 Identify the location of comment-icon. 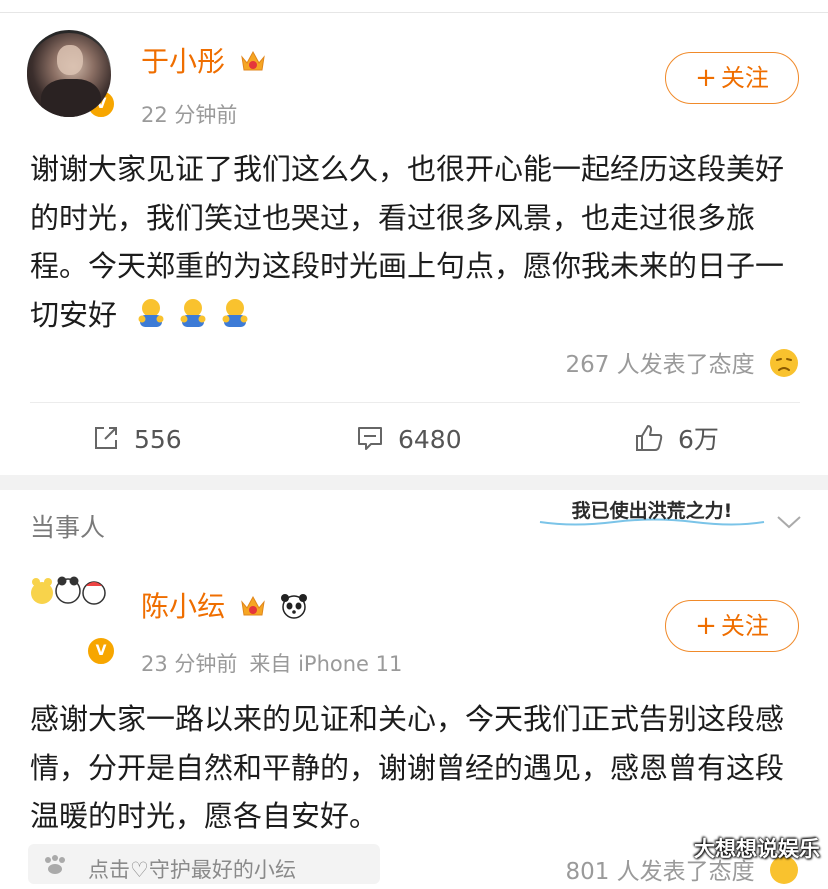
(370, 438).